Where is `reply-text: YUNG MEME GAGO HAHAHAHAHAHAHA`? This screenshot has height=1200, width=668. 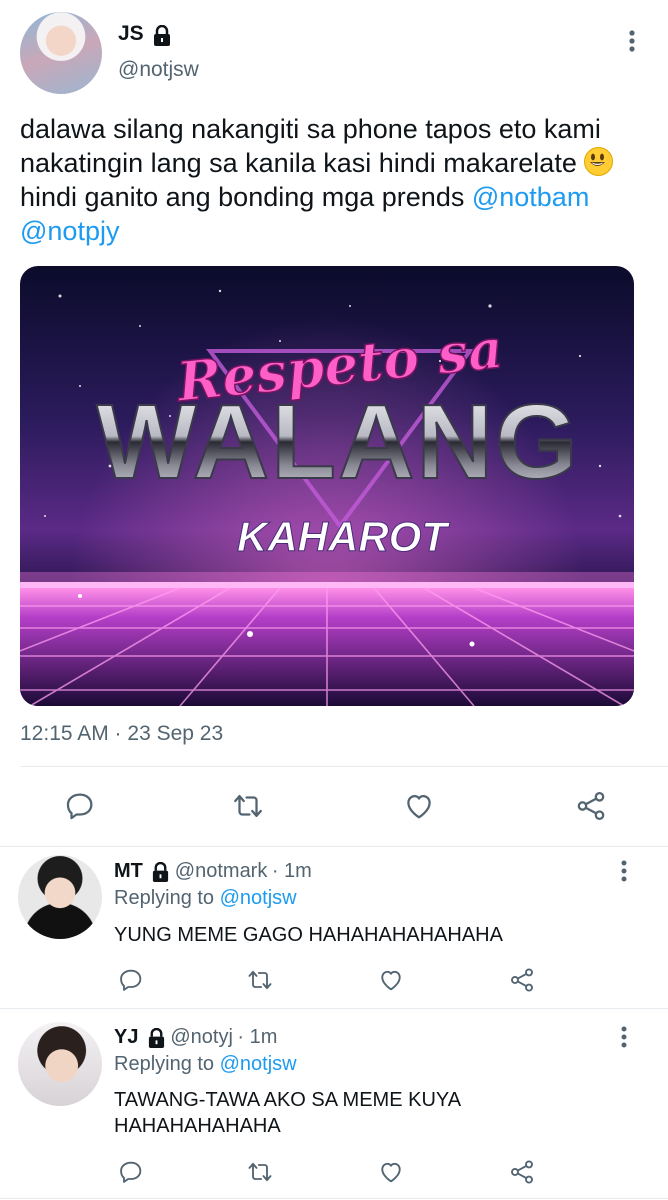 reply-text: YUNG MEME GAGO HAHAHAHAHAHAHA is located at coordinates (308, 935).